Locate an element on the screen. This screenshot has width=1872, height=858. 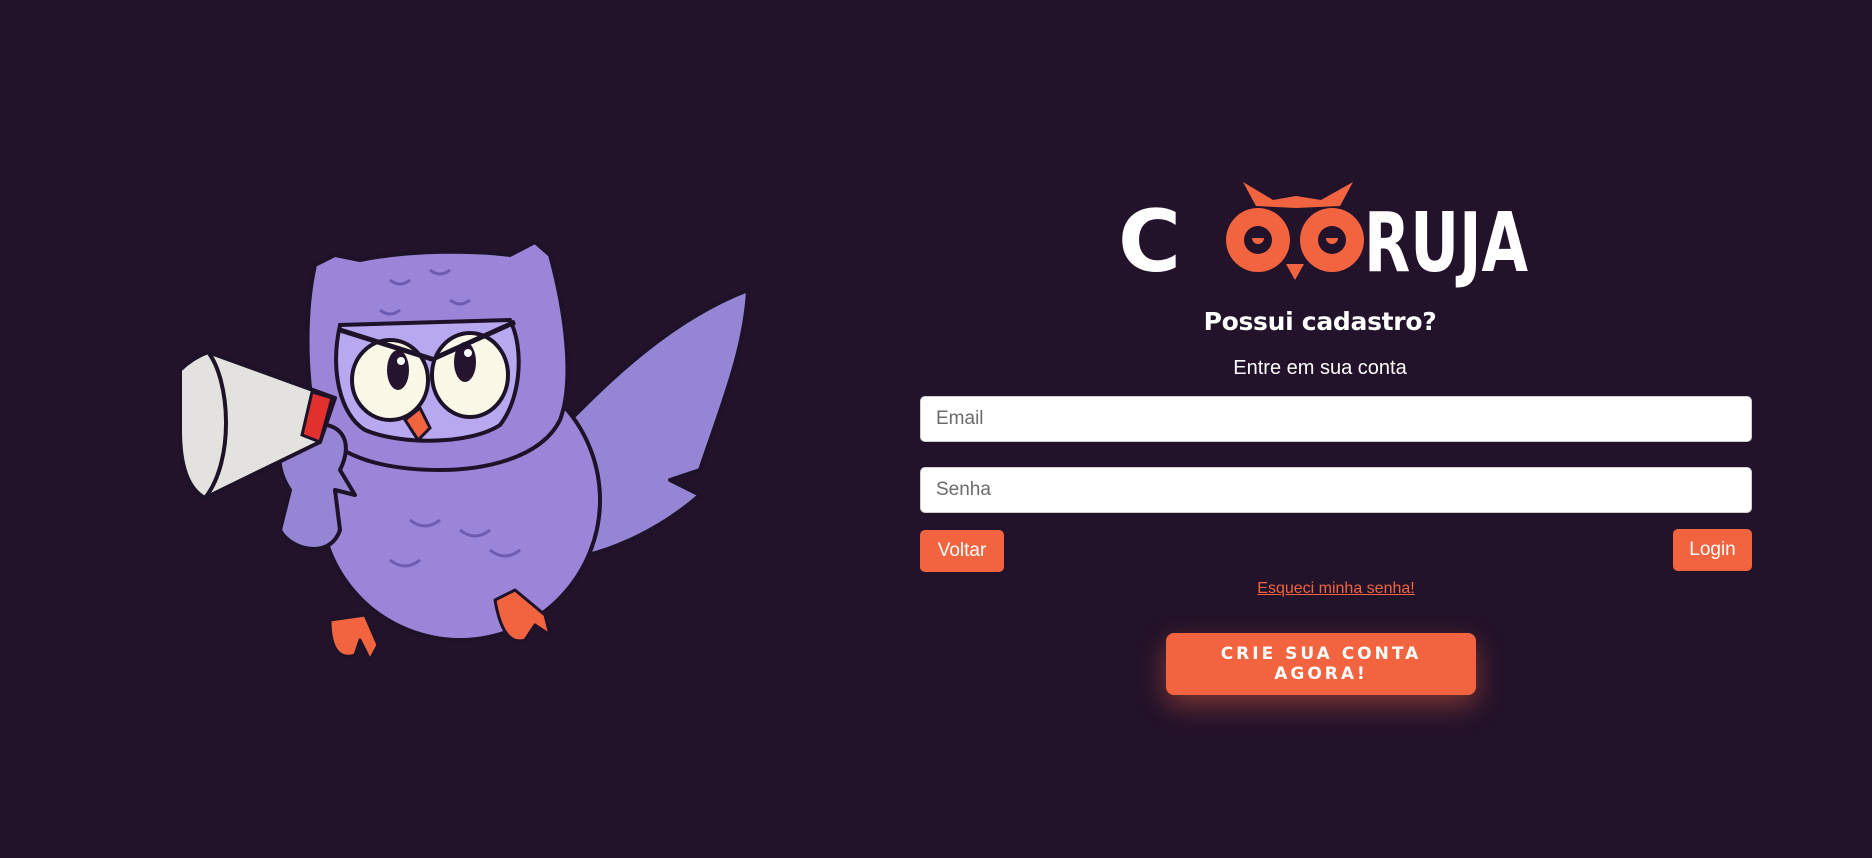
cooruja-logo-icon: C RUJA is located at coordinates (1323, 237).